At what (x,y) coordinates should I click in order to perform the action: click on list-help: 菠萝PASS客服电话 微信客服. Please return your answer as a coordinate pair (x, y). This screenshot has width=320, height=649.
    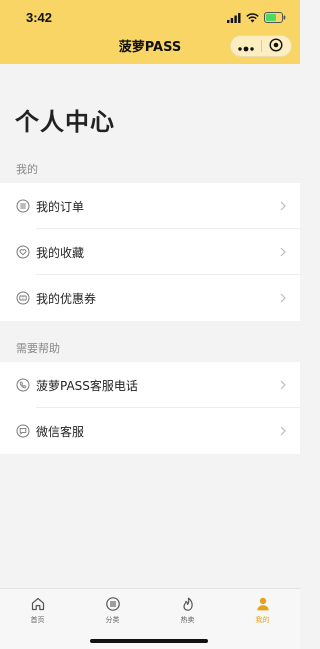
    Looking at the image, I should click on (150, 408).